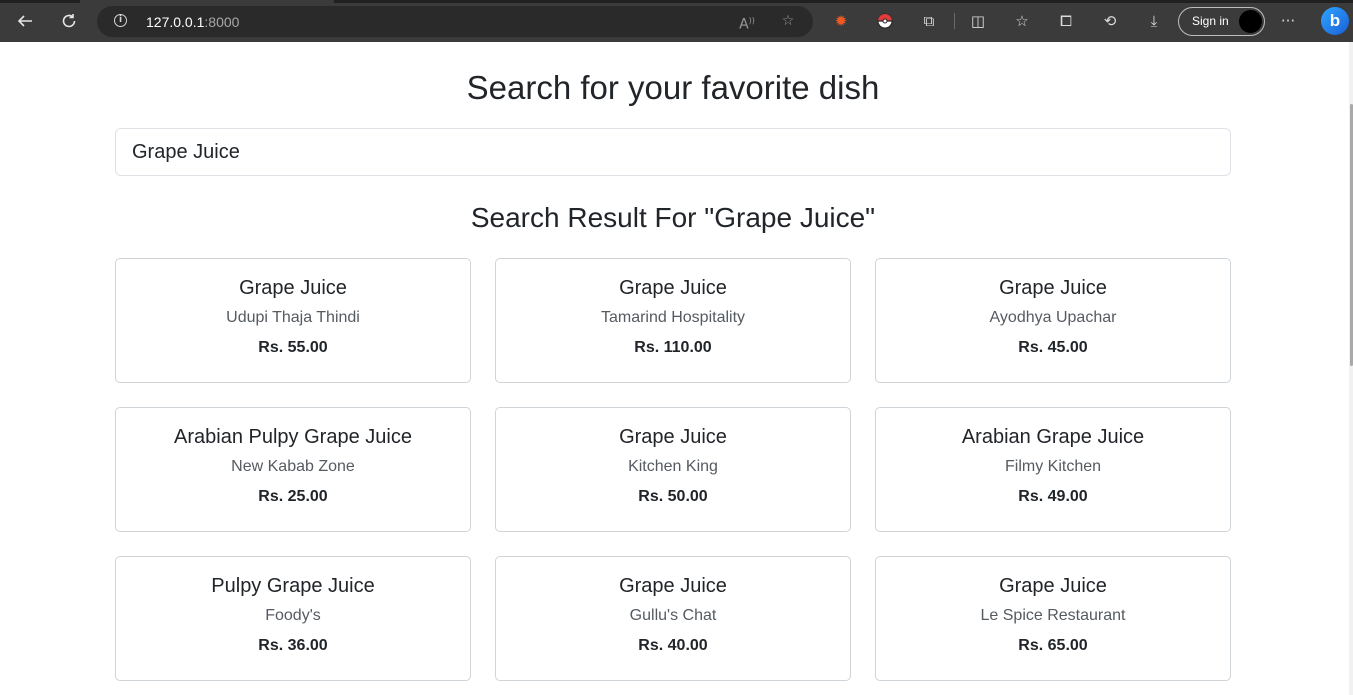 This screenshot has height=695, width=1353. What do you see at coordinates (747, 22) in the screenshot?
I see `read-aloud-icon: A))` at bounding box center [747, 22].